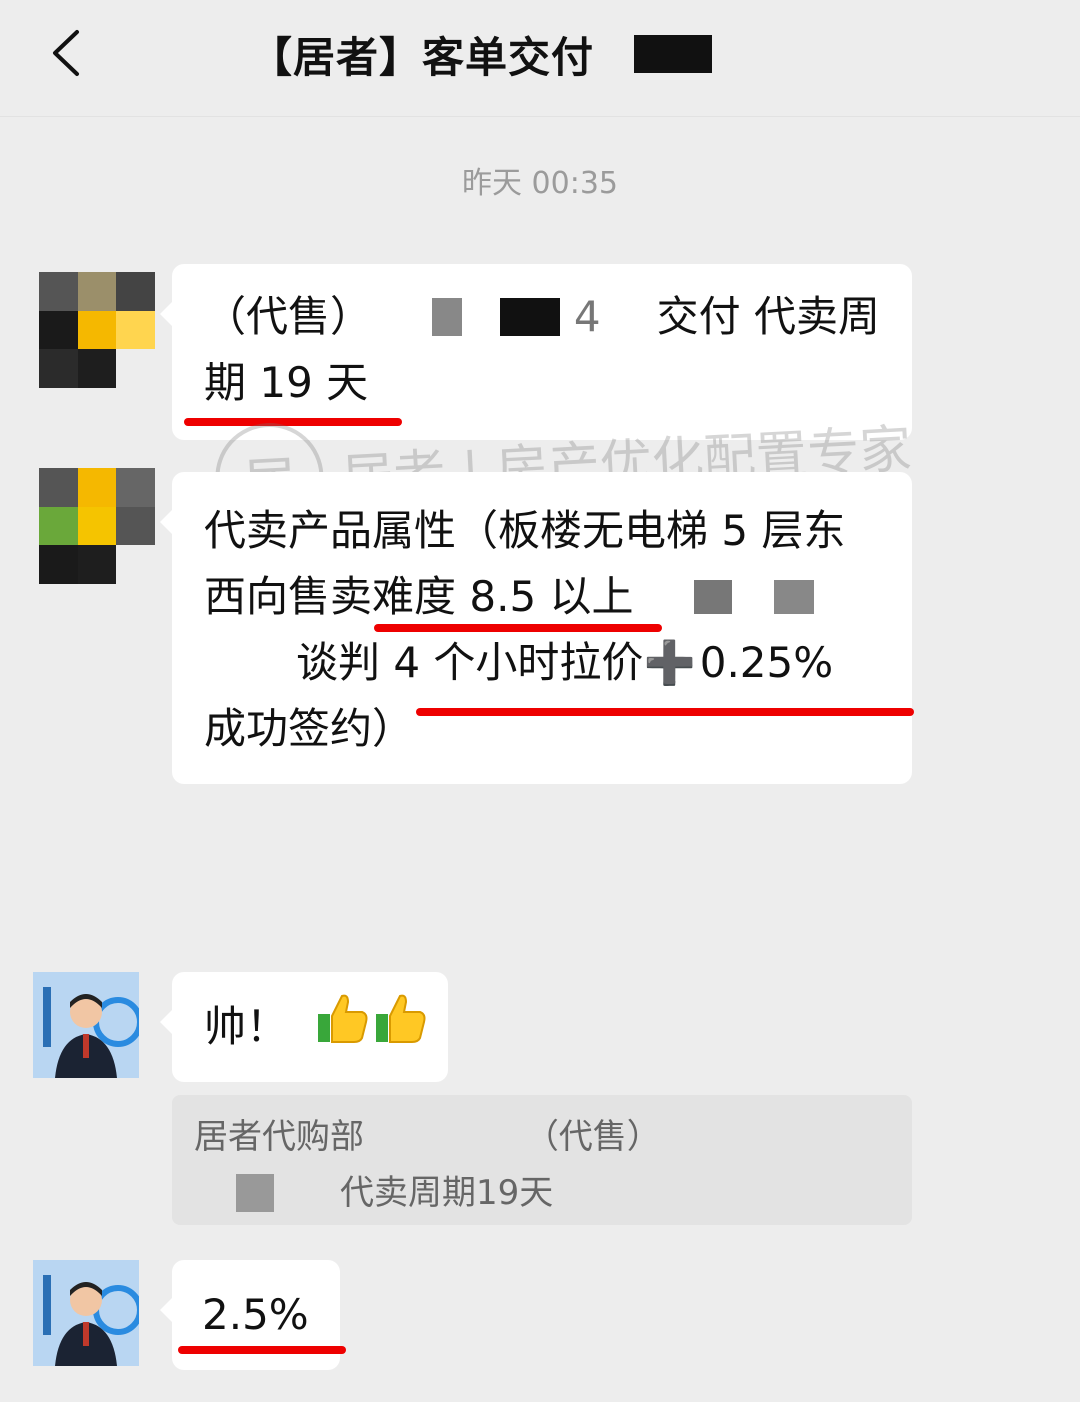 Image resolution: width=1080 pixels, height=1402 pixels. I want to click on chat-header: 【居者】客单交付, so click(540, 58).